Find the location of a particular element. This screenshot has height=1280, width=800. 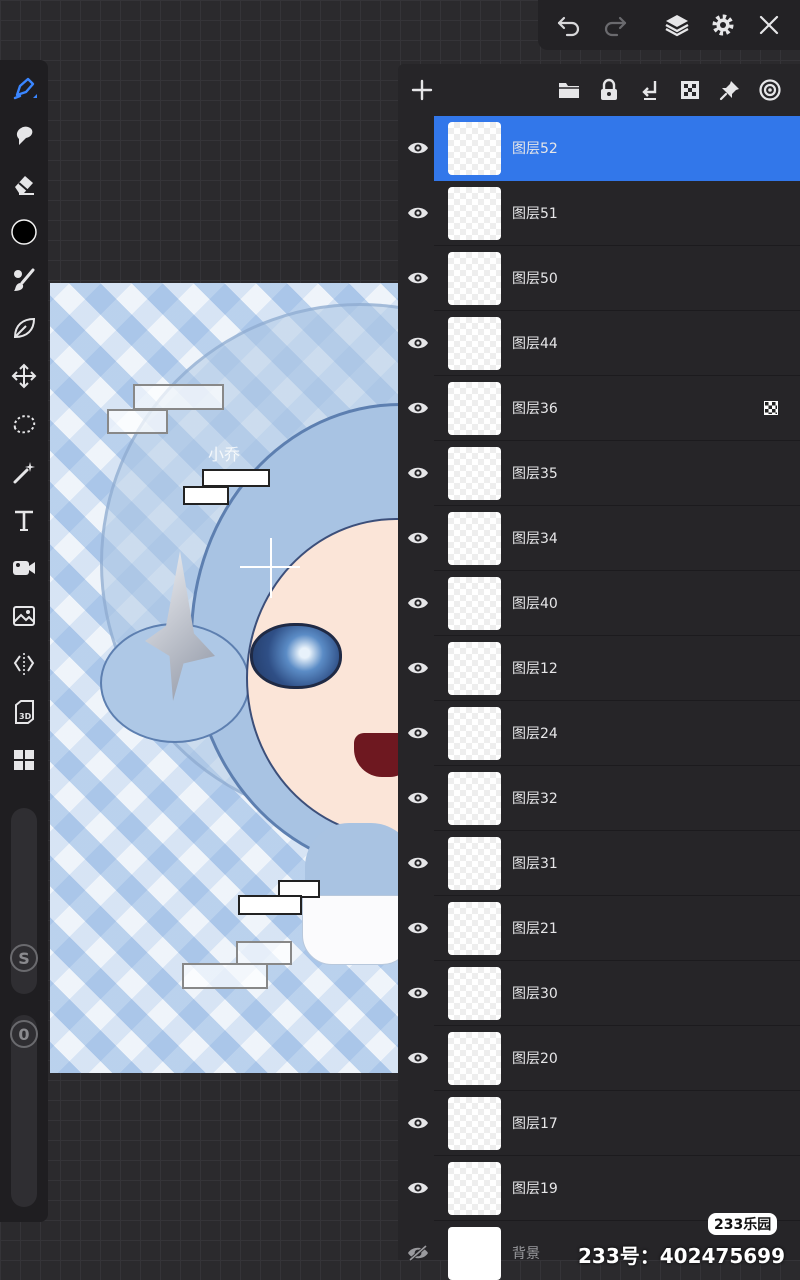

layer-row: 图层32 is located at coordinates (599, 798).